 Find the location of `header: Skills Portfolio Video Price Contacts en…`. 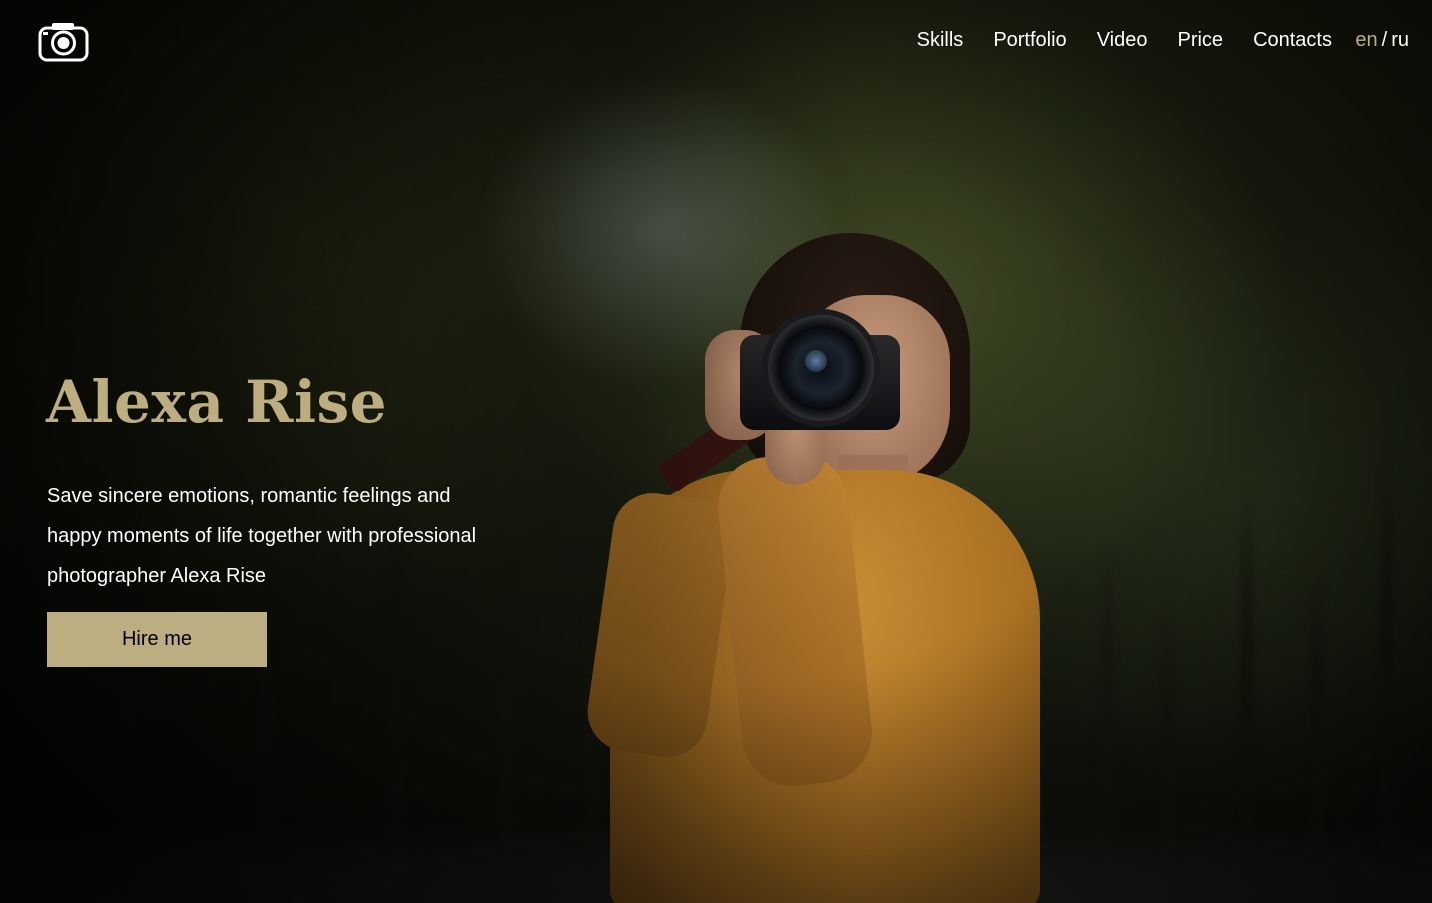

header: Skills Portfolio Video Price Contacts en… is located at coordinates (716, 42).